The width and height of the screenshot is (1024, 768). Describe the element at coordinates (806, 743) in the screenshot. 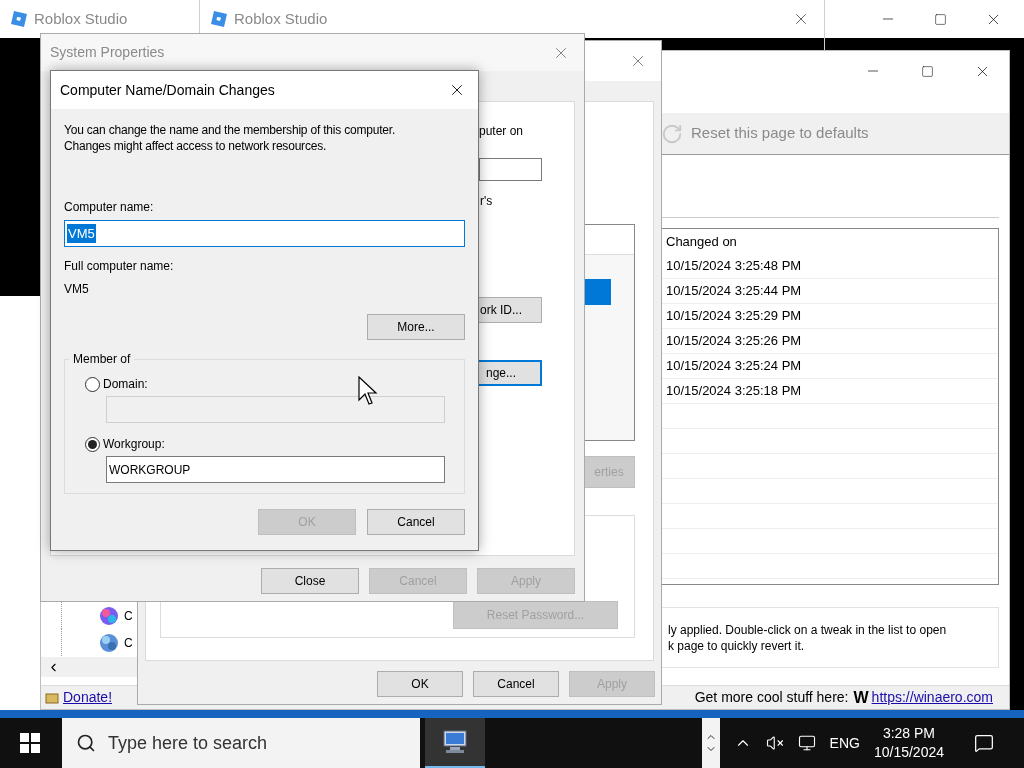

I see `network-icon` at that location.